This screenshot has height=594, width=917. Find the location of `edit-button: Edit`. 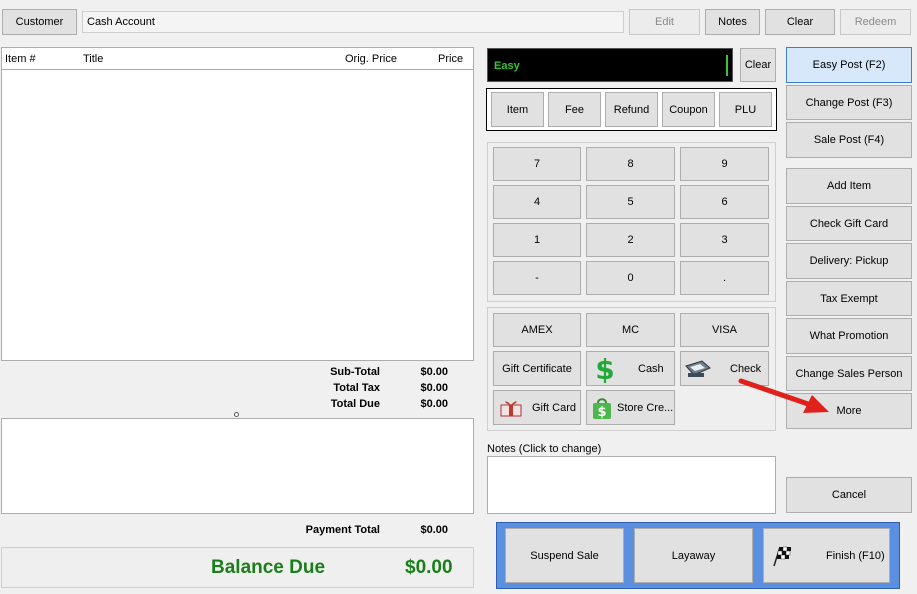

edit-button: Edit is located at coordinates (664, 22).